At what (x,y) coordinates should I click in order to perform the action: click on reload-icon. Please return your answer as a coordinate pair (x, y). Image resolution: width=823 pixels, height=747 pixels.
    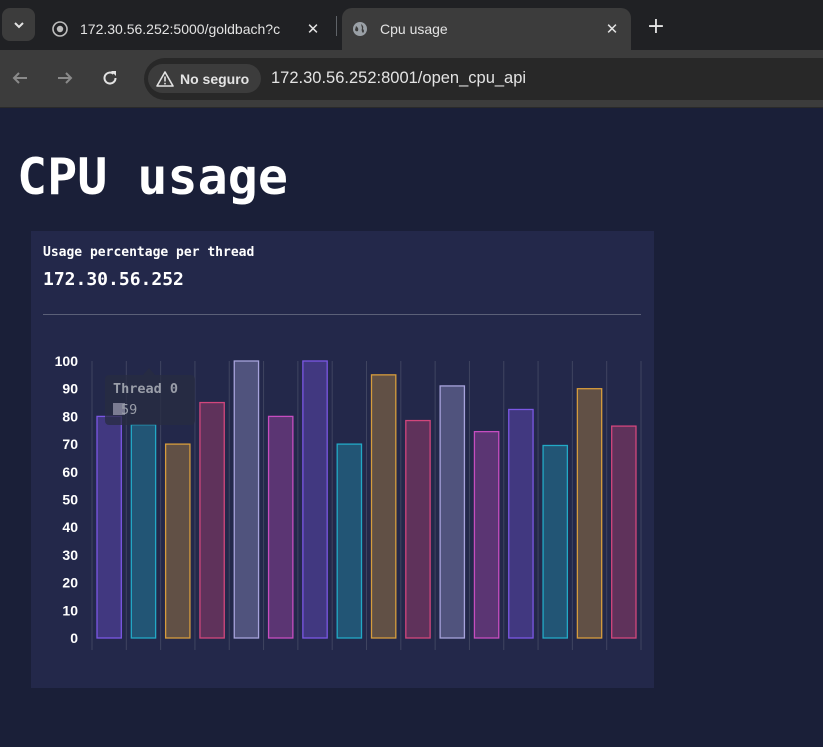
    Looking at the image, I should click on (110, 78).